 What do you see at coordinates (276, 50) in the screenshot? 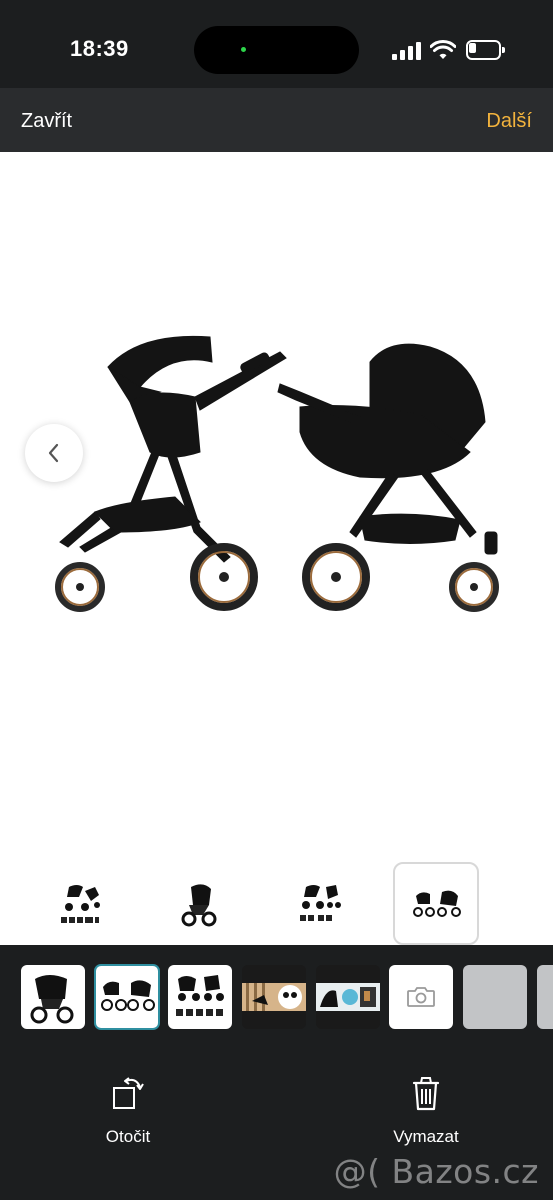
I see `dynamic-island` at bounding box center [276, 50].